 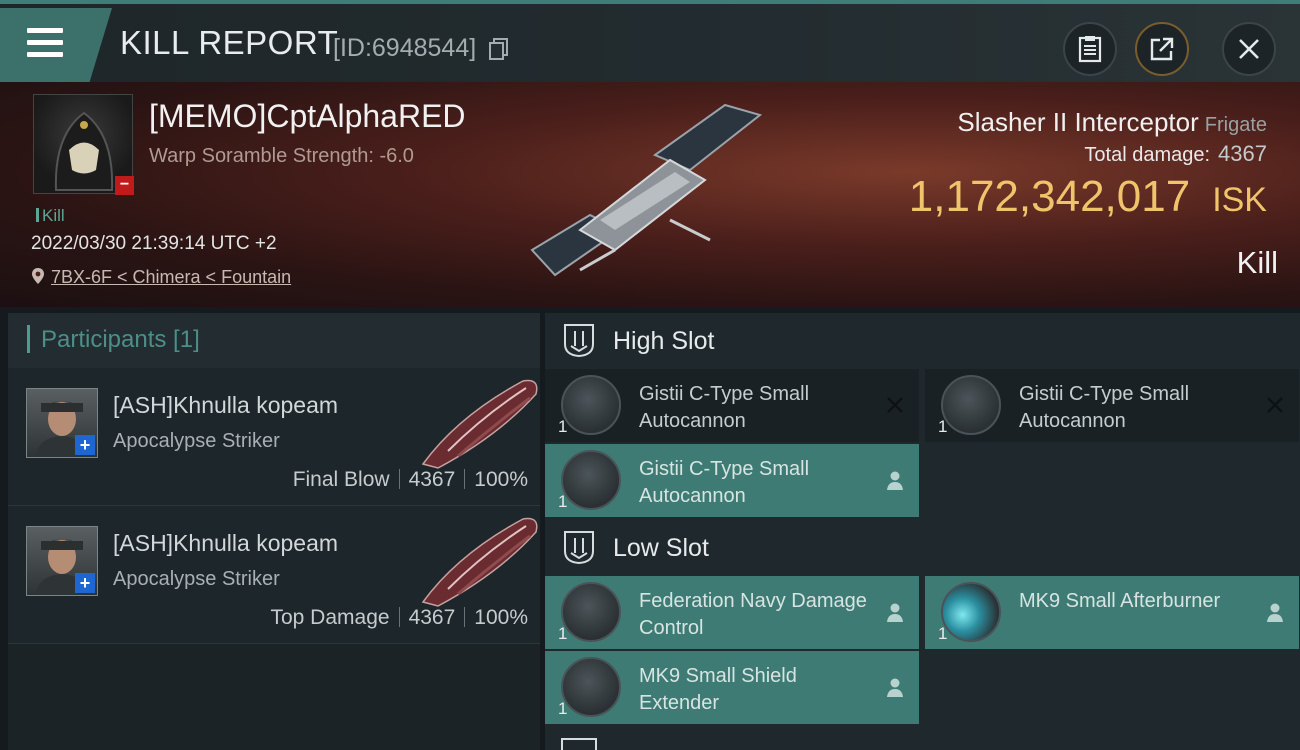 I want to click on report-id: [ID:6948544], so click(x=405, y=48).